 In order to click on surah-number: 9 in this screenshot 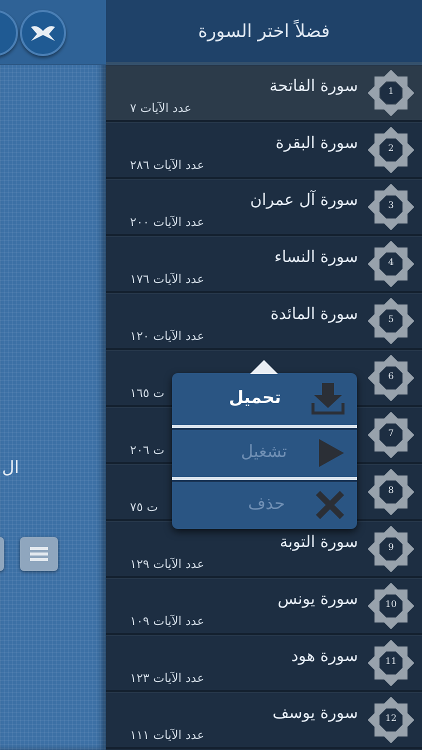, I will do `click(391, 549)`.